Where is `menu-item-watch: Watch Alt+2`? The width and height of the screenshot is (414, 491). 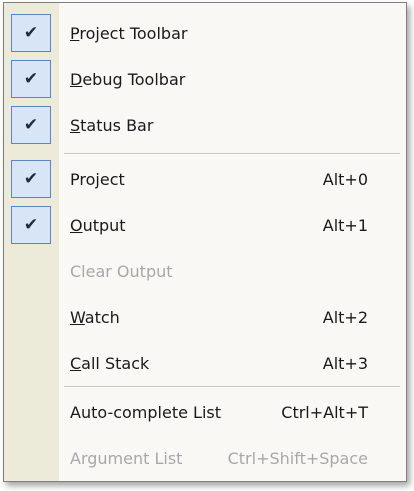
menu-item-watch: Watch Alt+2 is located at coordinates (205, 317).